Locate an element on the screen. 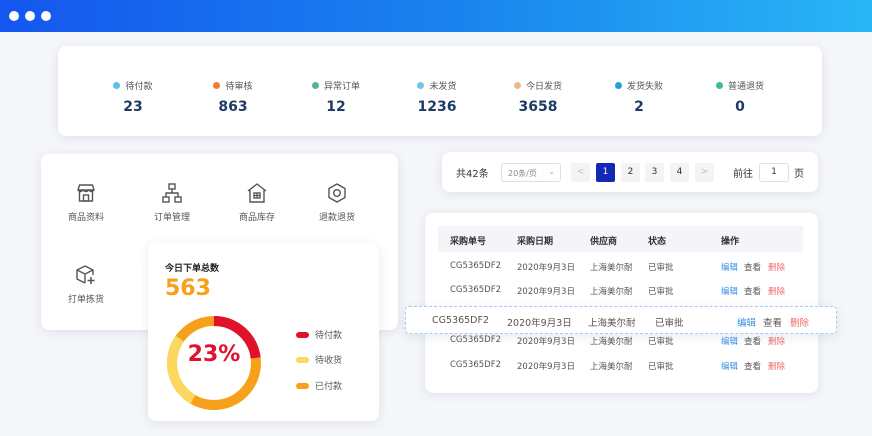 This screenshot has height=436, width=872. stat-label: 发货失败 is located at coordinates (644, 87).